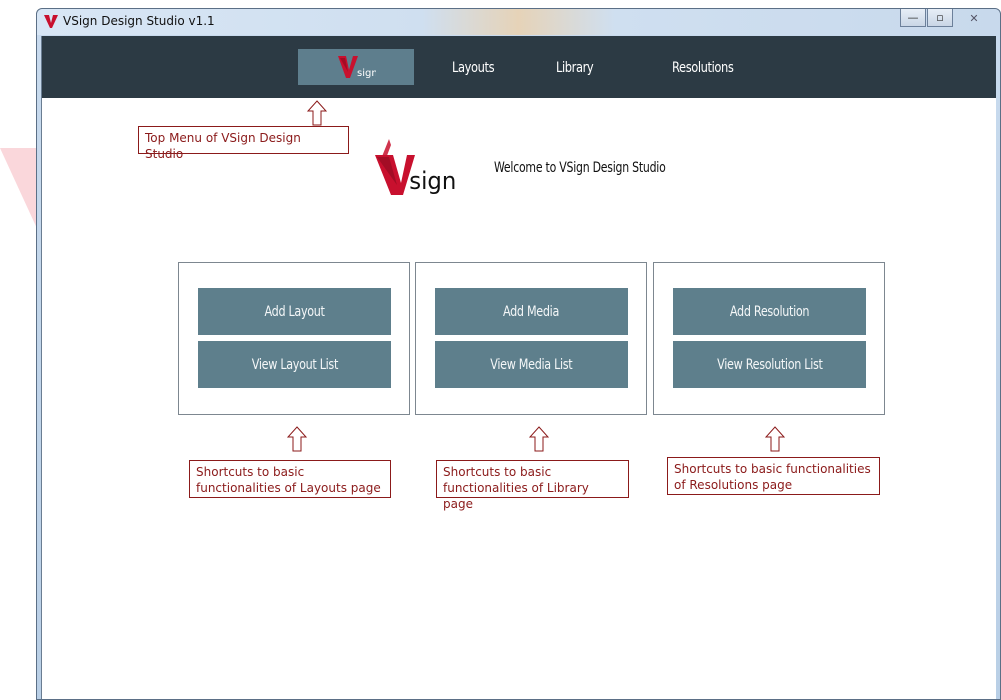 This screenshot has height=700, width=1001. Describe the element at coordinates (497, 472) in the screenshot. I see `annotation-library-line1: Shortcuts to basic` at that location.